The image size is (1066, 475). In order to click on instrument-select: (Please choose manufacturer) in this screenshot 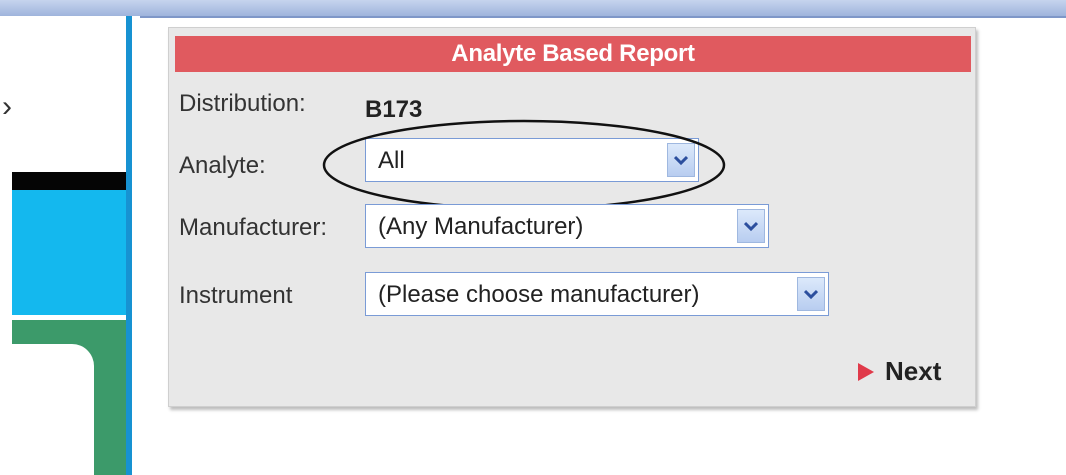, I will do `click(597, 294)`.